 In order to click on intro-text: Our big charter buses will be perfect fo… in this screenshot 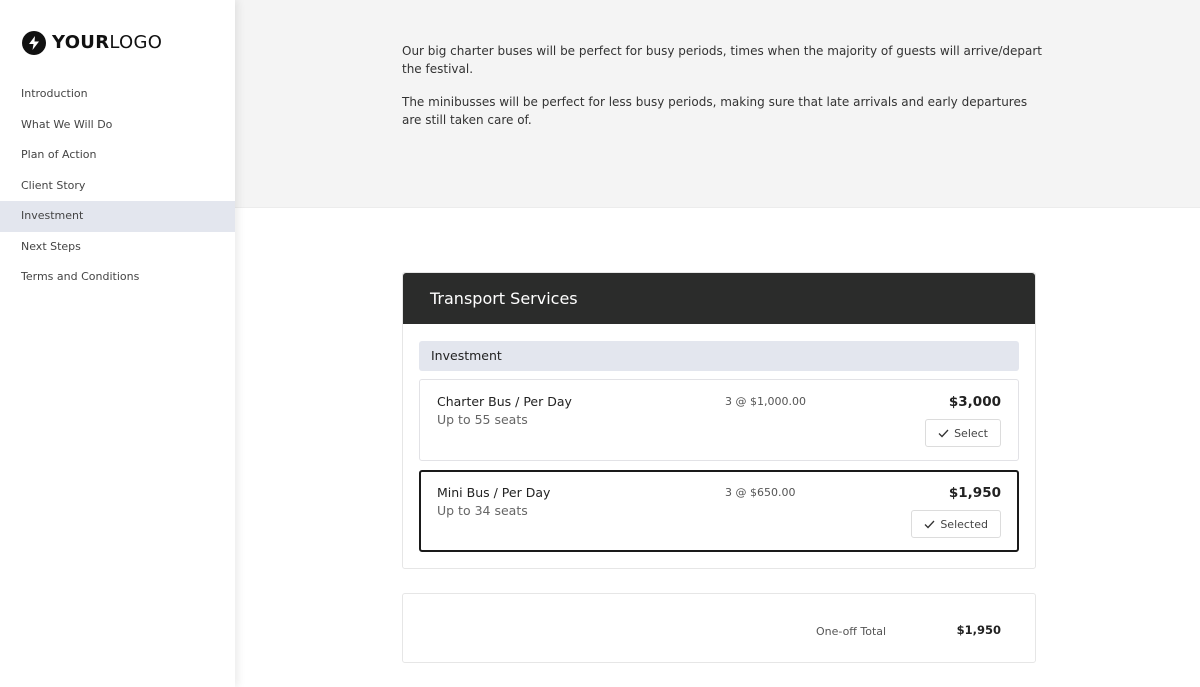, I will do `click(722, 93)`.